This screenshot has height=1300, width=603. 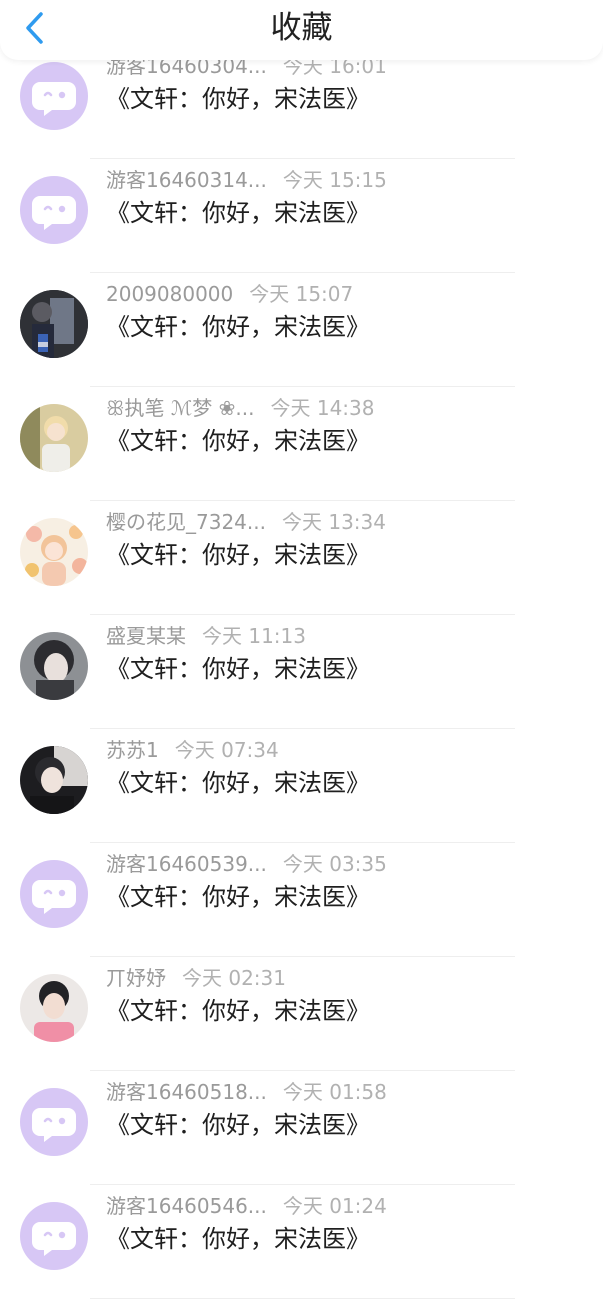 I want to click on list-item: 盛夏某某 今天 11:13 《文轩：你好，宋法医》, so click(x=301, y=673).